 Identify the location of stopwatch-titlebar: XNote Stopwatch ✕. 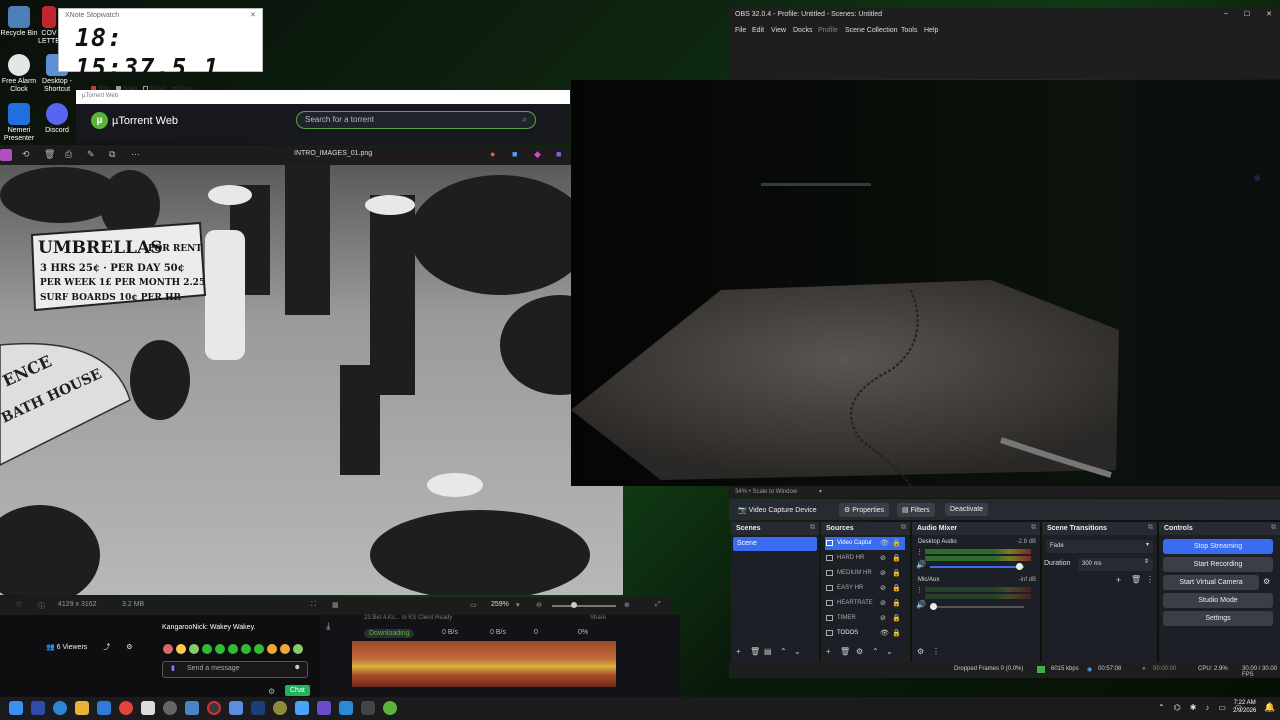
(160, 16).